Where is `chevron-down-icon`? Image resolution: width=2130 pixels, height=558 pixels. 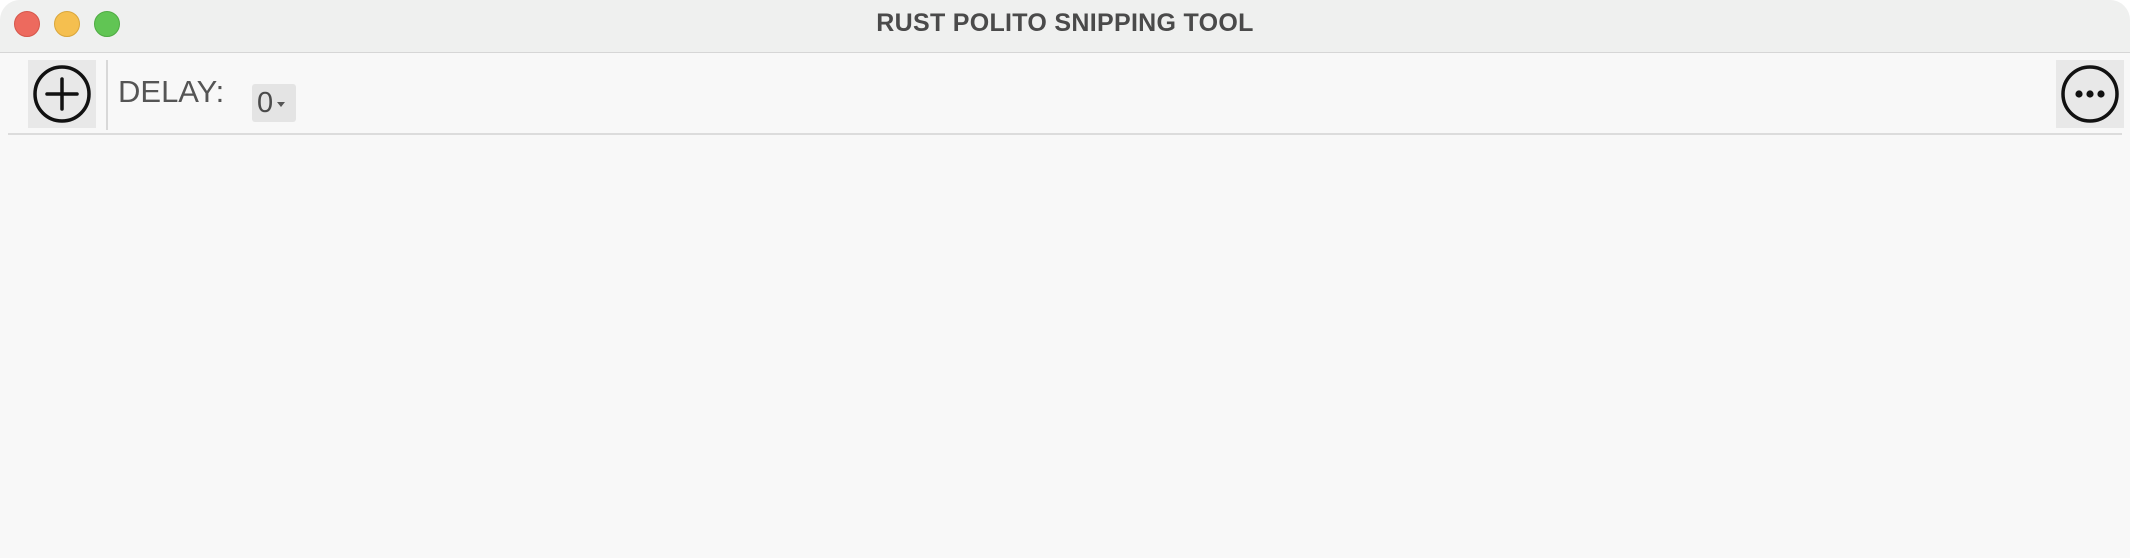 chevron-down-icon is located at coordinates (281, 104).